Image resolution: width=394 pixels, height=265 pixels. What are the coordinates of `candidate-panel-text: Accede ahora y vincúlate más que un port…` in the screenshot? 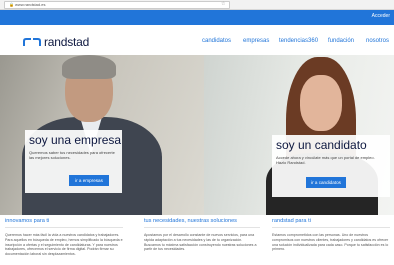 It's located at (325, 160).